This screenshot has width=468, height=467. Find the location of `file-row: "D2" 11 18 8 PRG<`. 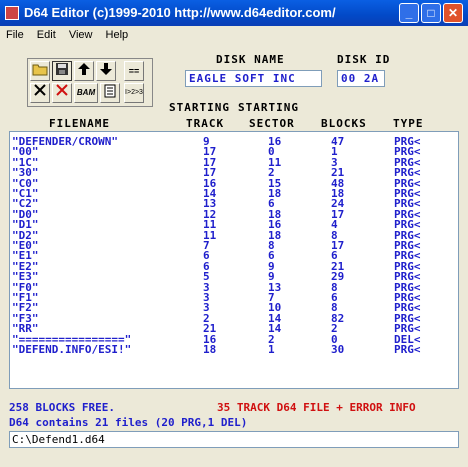

file-row: "D2" 11 18 8 PRG< is located at coordinates (234, 235).